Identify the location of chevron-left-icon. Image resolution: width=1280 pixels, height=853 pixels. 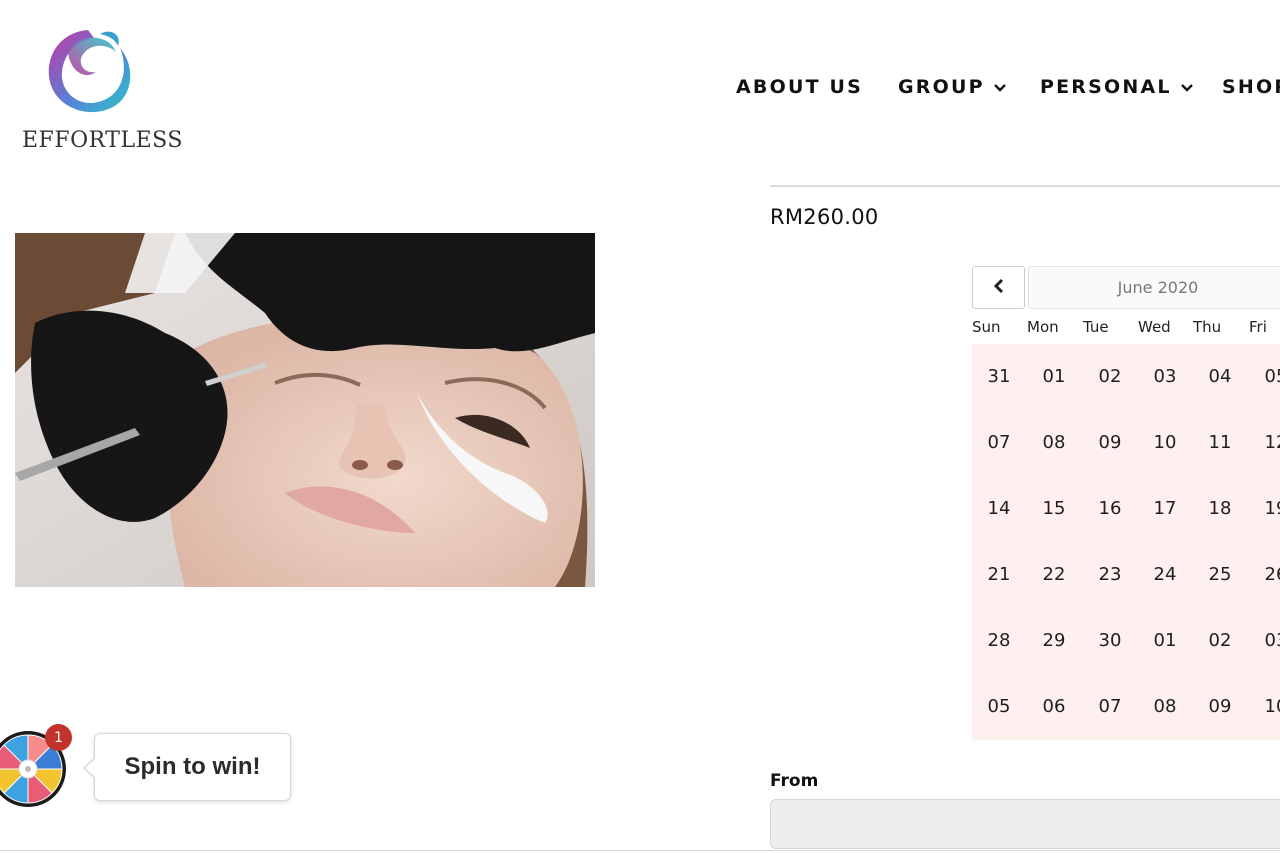
(999, 288).